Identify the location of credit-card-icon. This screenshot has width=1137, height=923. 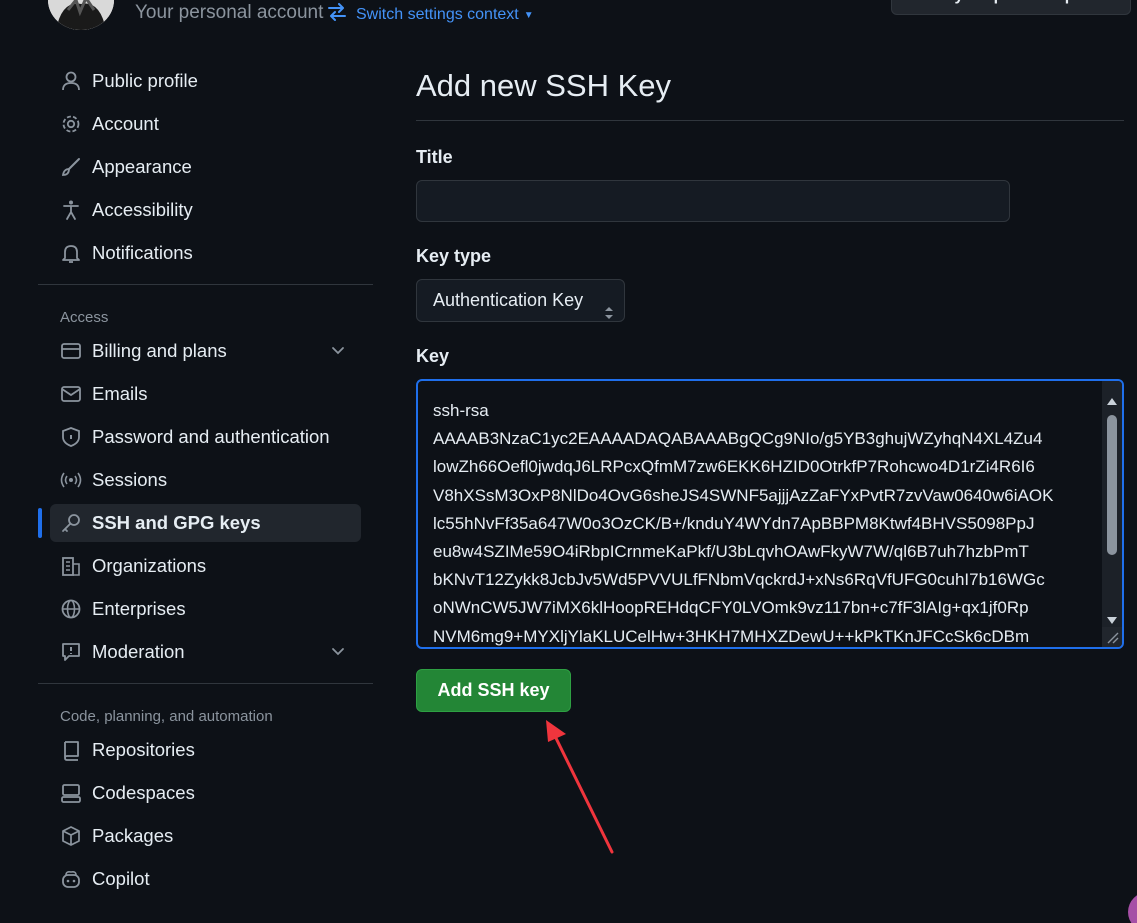
(71, 351).